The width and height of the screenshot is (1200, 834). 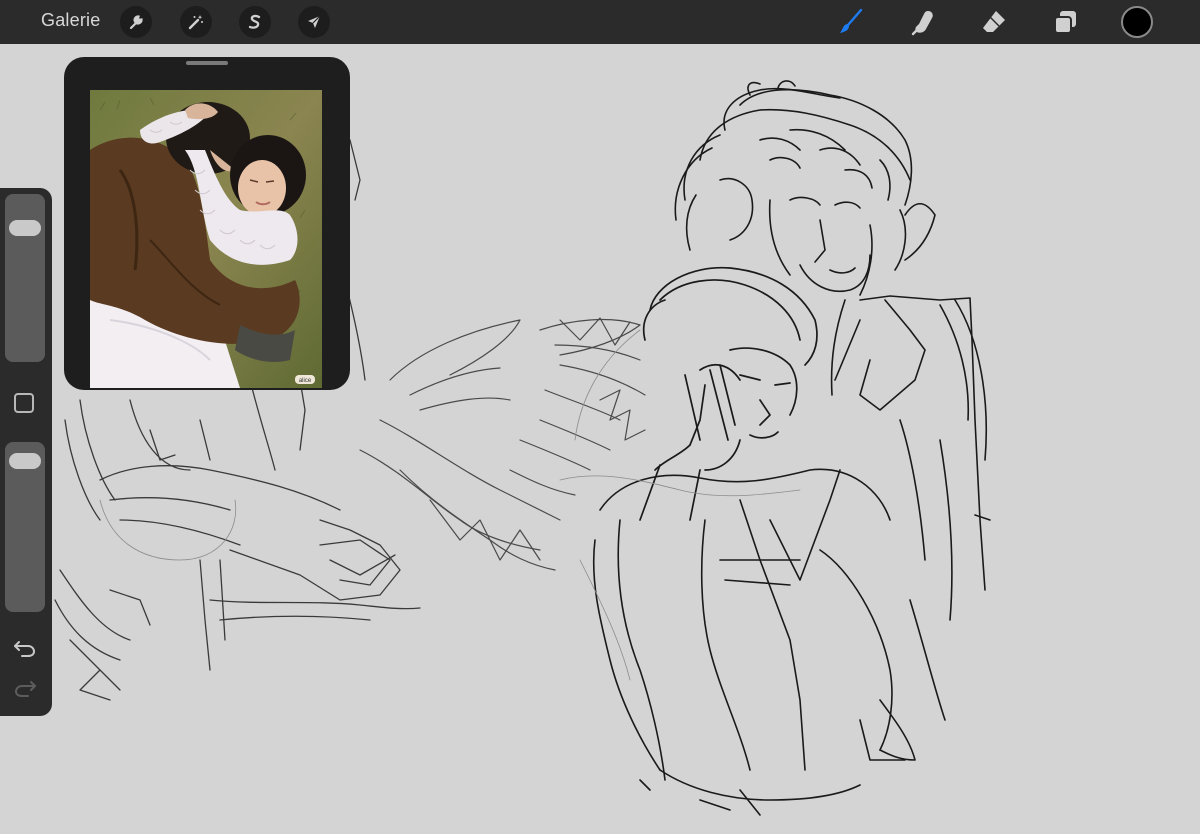 I want to click on magic-wand-icon, so click(x=195, y=22).